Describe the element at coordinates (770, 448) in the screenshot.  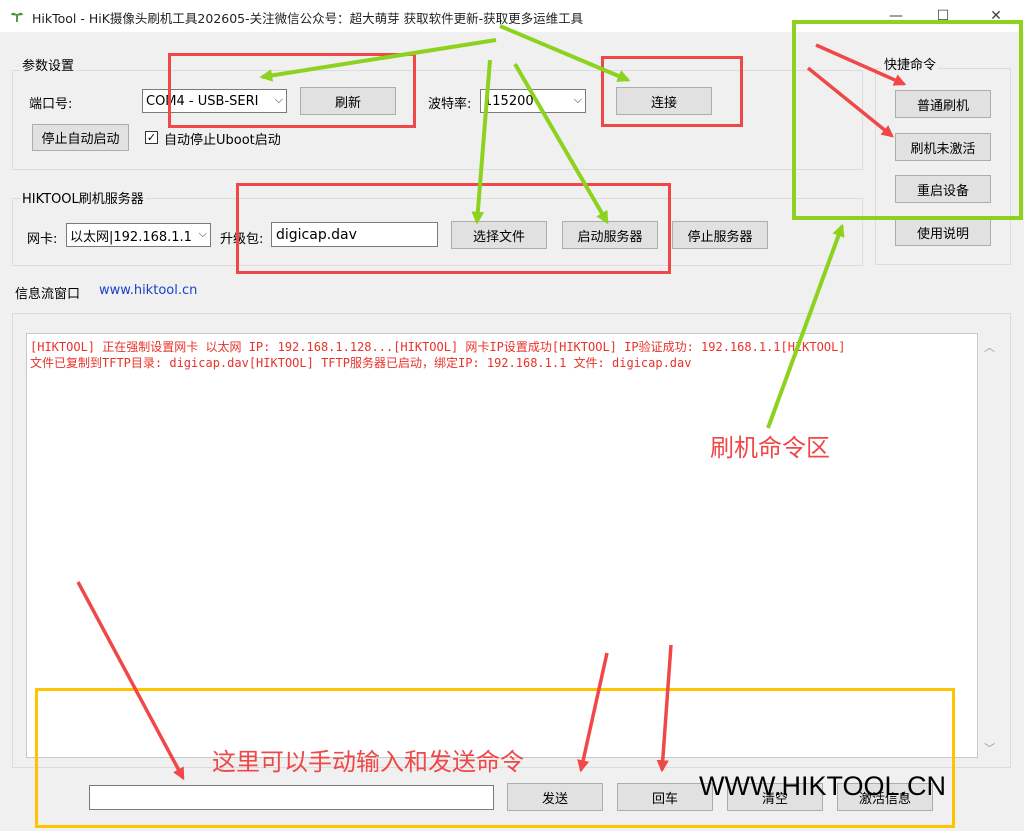
I see `flash-area-annotation: 刷机命令区` at that location.